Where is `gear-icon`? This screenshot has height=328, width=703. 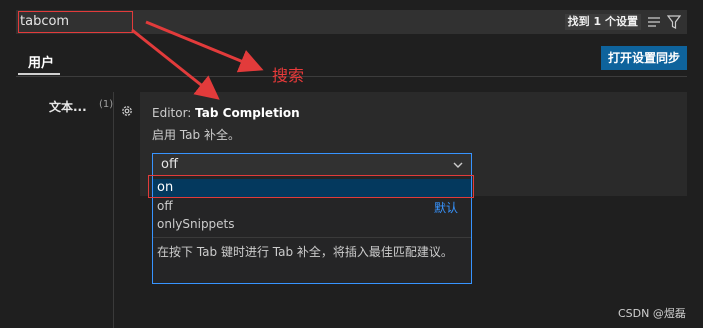 gear-icon is located at coordinates (127, 111).